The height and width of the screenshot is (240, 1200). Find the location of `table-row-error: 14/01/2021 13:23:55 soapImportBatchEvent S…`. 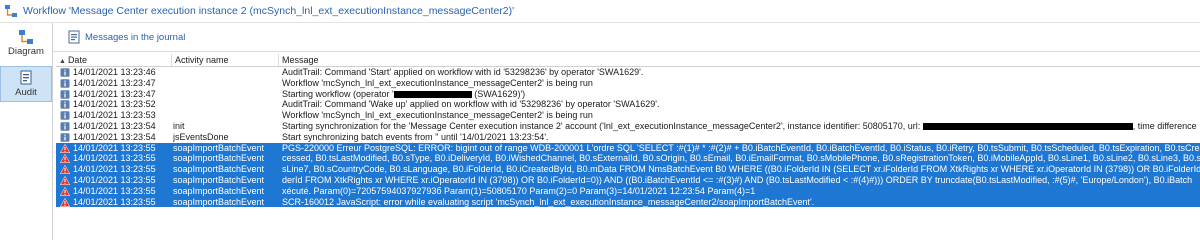

table-row-error: 14/01/2021 13:23:55 soapImportBatchEvent S… is located at coordinates (628, 202).